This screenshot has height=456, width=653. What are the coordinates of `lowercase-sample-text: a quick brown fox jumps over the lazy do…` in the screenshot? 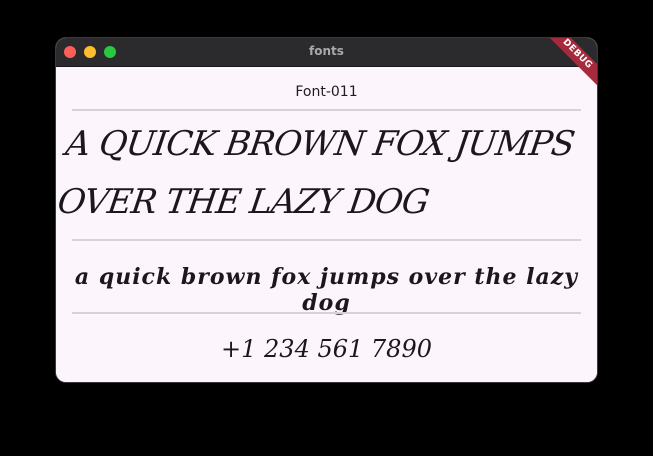 It's located at (326, 290).